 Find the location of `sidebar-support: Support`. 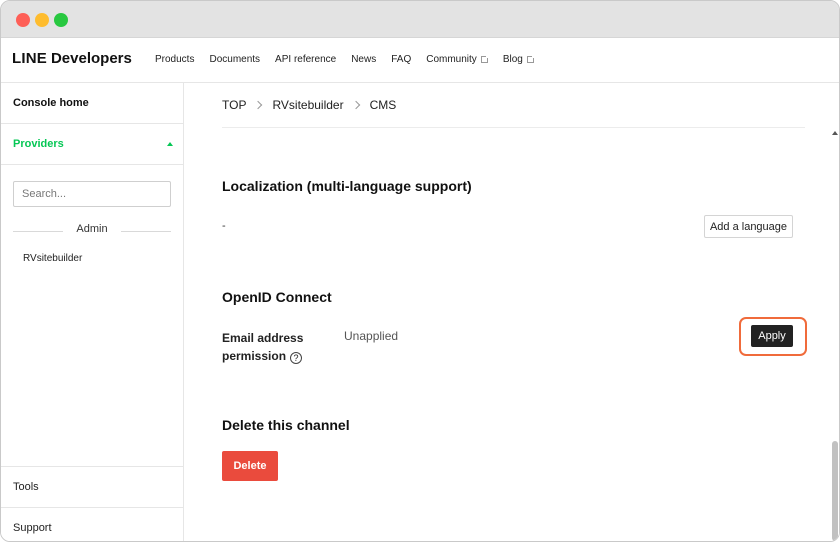

sidebar-support: Support is located at coordinates (92, 524).